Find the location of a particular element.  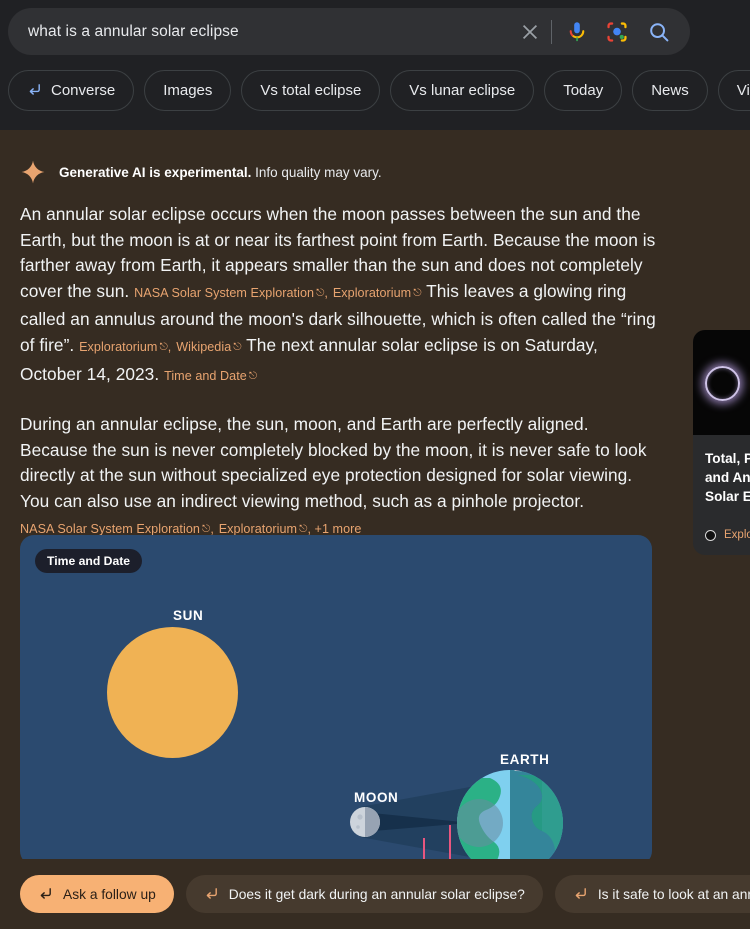

chip-label: Videos is located at coordinates (743, 90).